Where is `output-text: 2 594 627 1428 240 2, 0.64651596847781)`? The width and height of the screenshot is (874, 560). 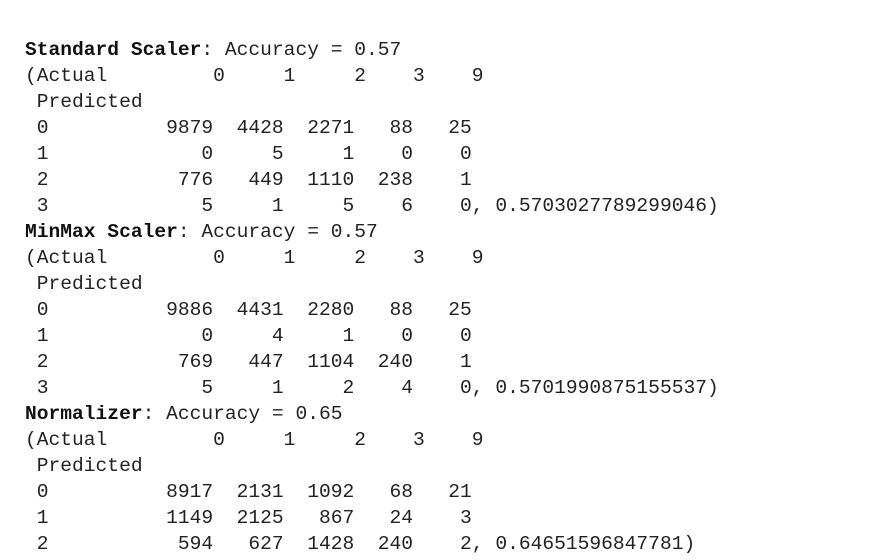 output-text: 2 594 627 1428 240 2, 0.64651596847781) is located at coordinates (360, 544).